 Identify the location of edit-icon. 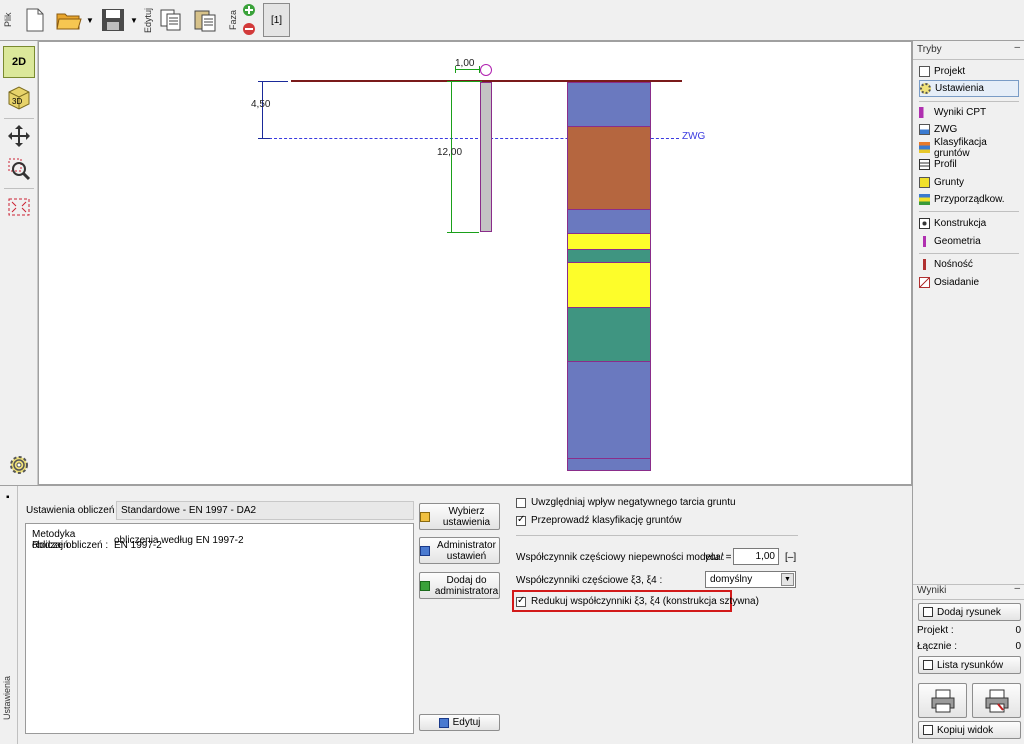
(443, 722).